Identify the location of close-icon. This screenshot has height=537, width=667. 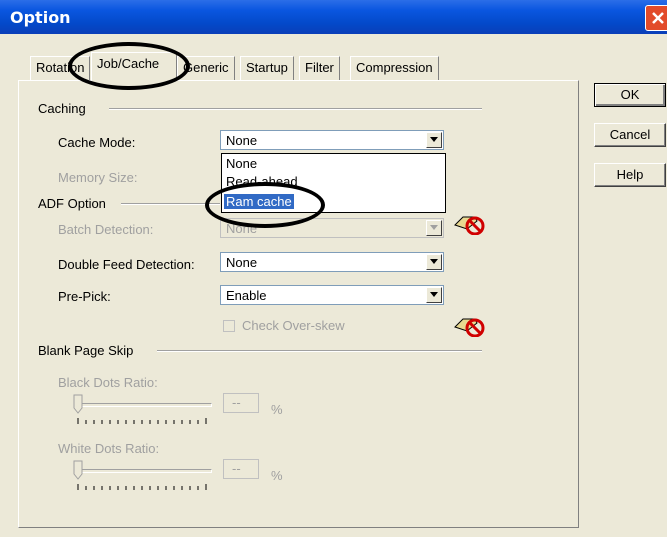
(658, 18).